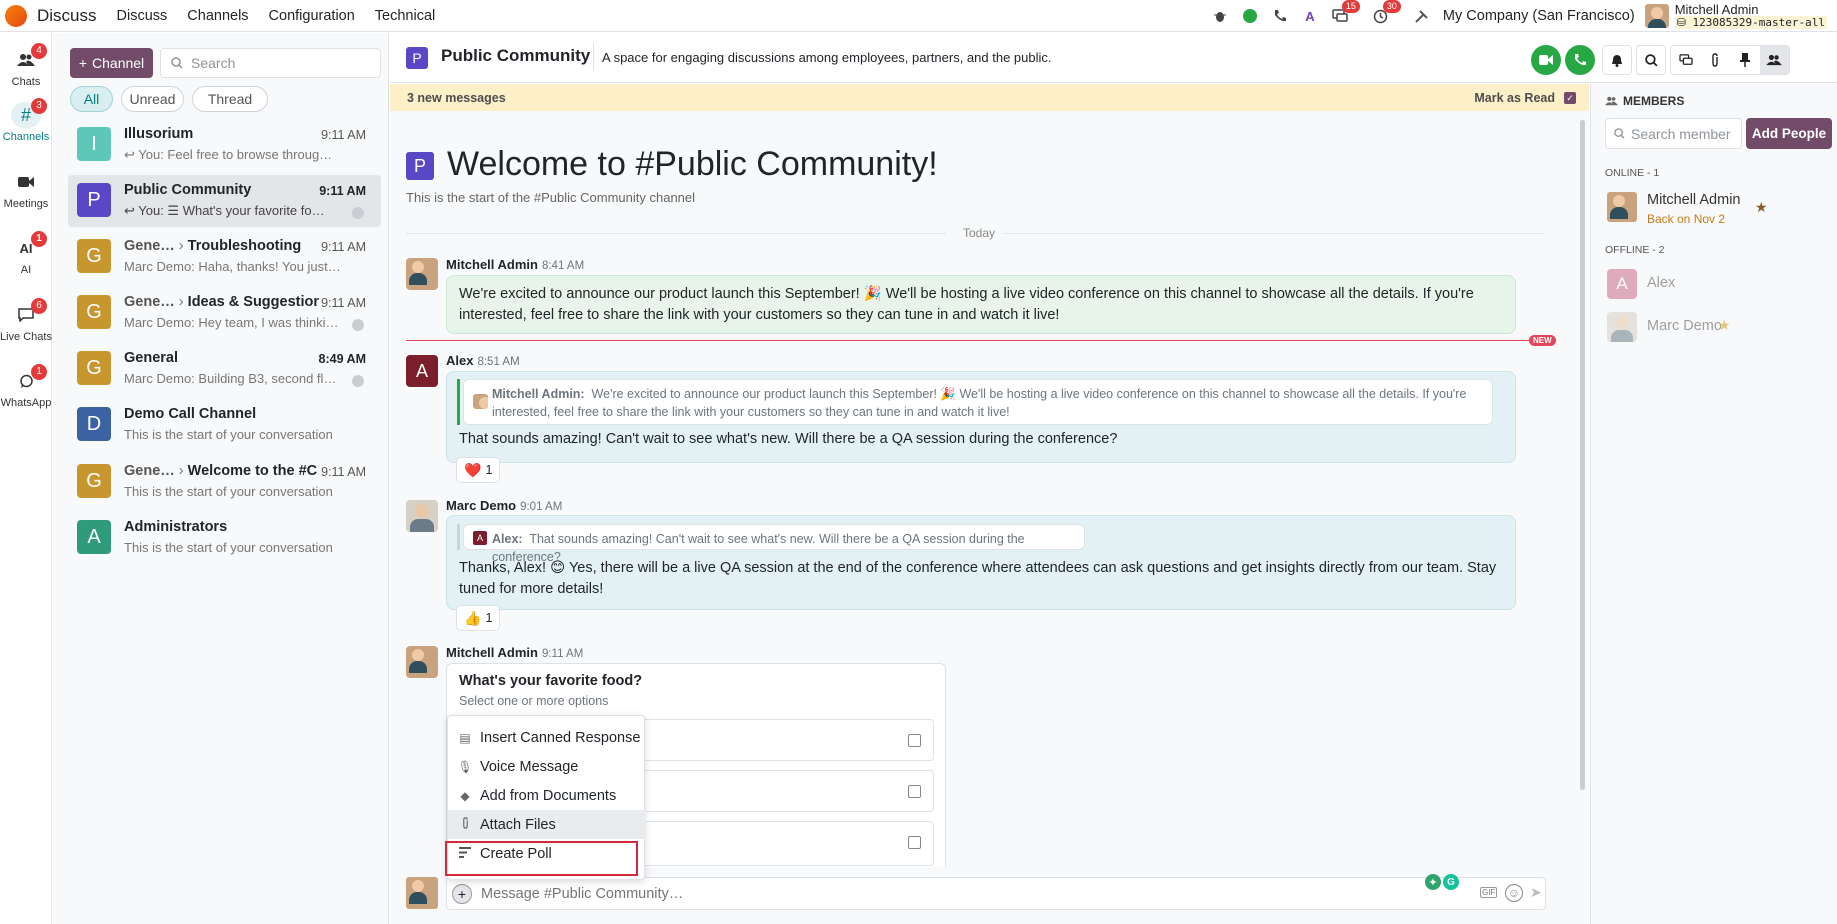 Image resolution: width=1837 pixels, height=924 pixels. I want to click on rail-live-chats: 6 Live Chats, so click(26, 320).